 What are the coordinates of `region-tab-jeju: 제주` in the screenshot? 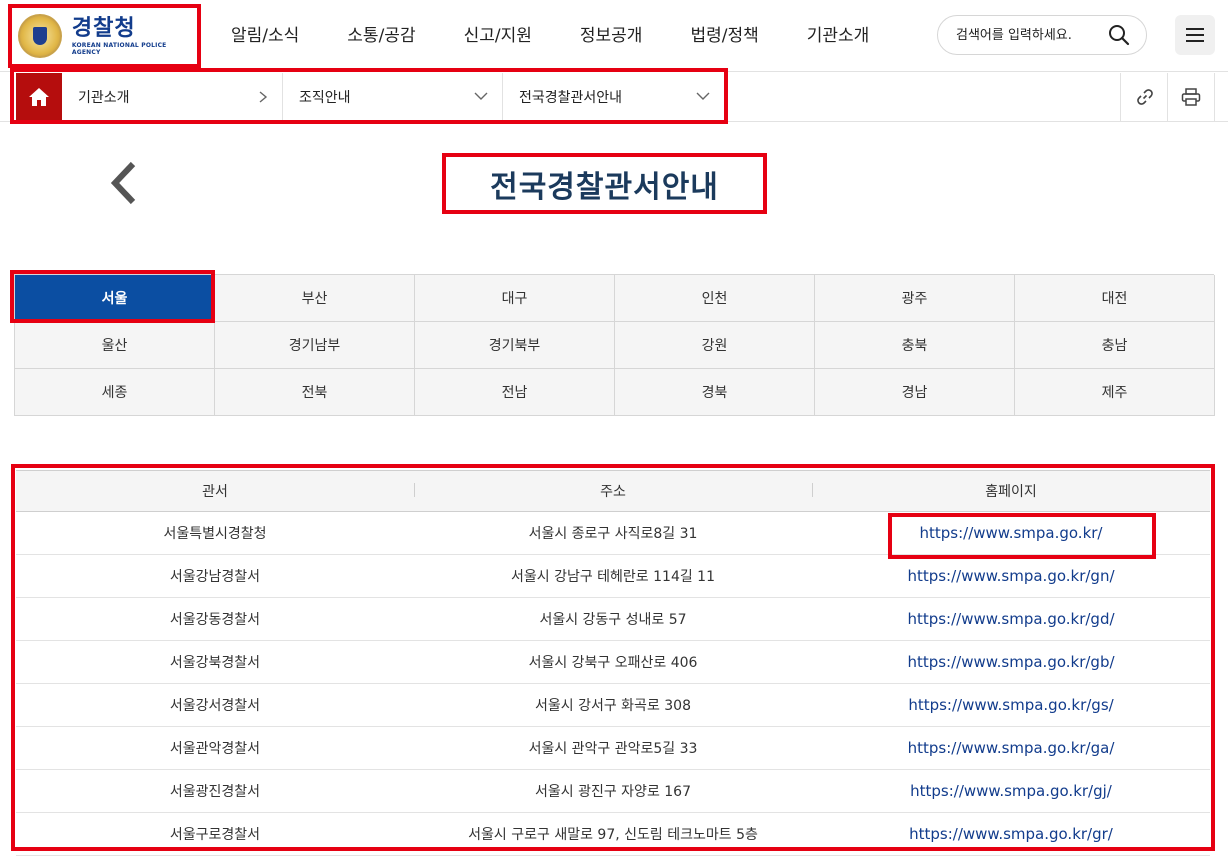 It's located at (1115, 392).